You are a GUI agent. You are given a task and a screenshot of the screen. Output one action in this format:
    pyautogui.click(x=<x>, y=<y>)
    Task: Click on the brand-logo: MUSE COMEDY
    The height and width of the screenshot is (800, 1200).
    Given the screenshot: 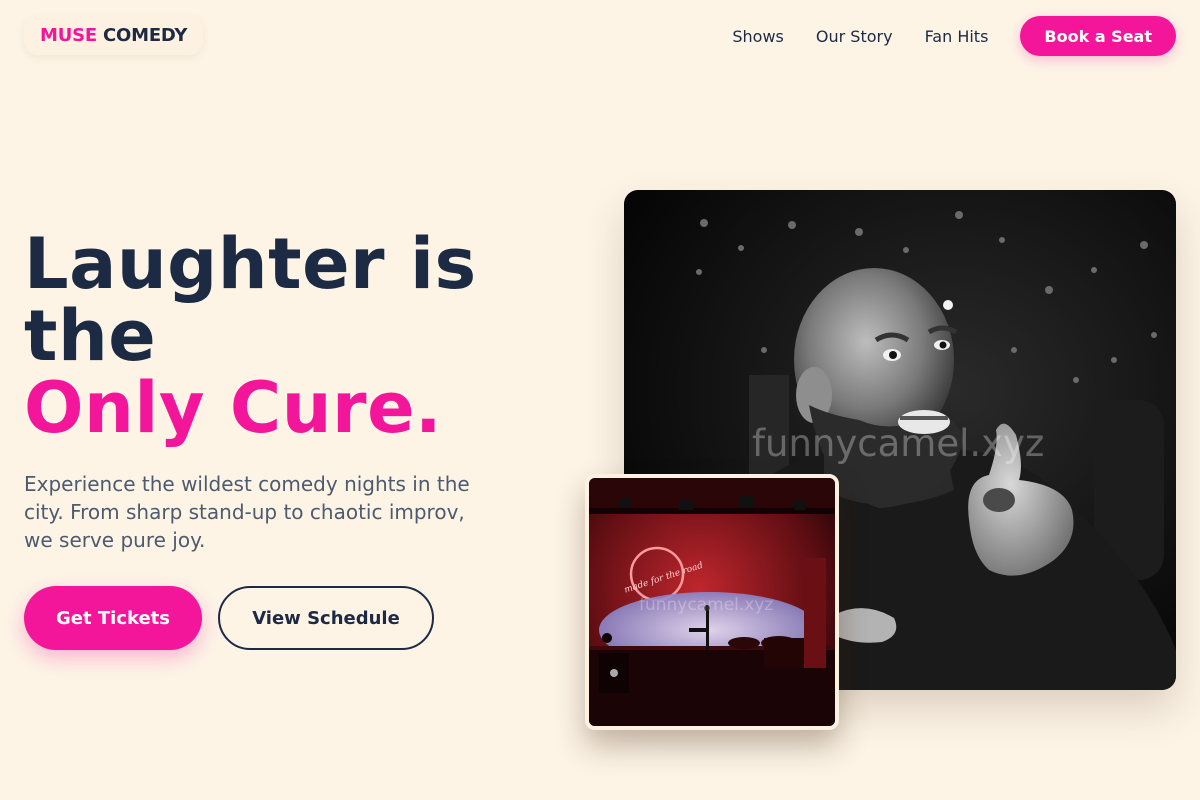 What is the action you would take?
    pyautogui.click(x=114, y=35)
    